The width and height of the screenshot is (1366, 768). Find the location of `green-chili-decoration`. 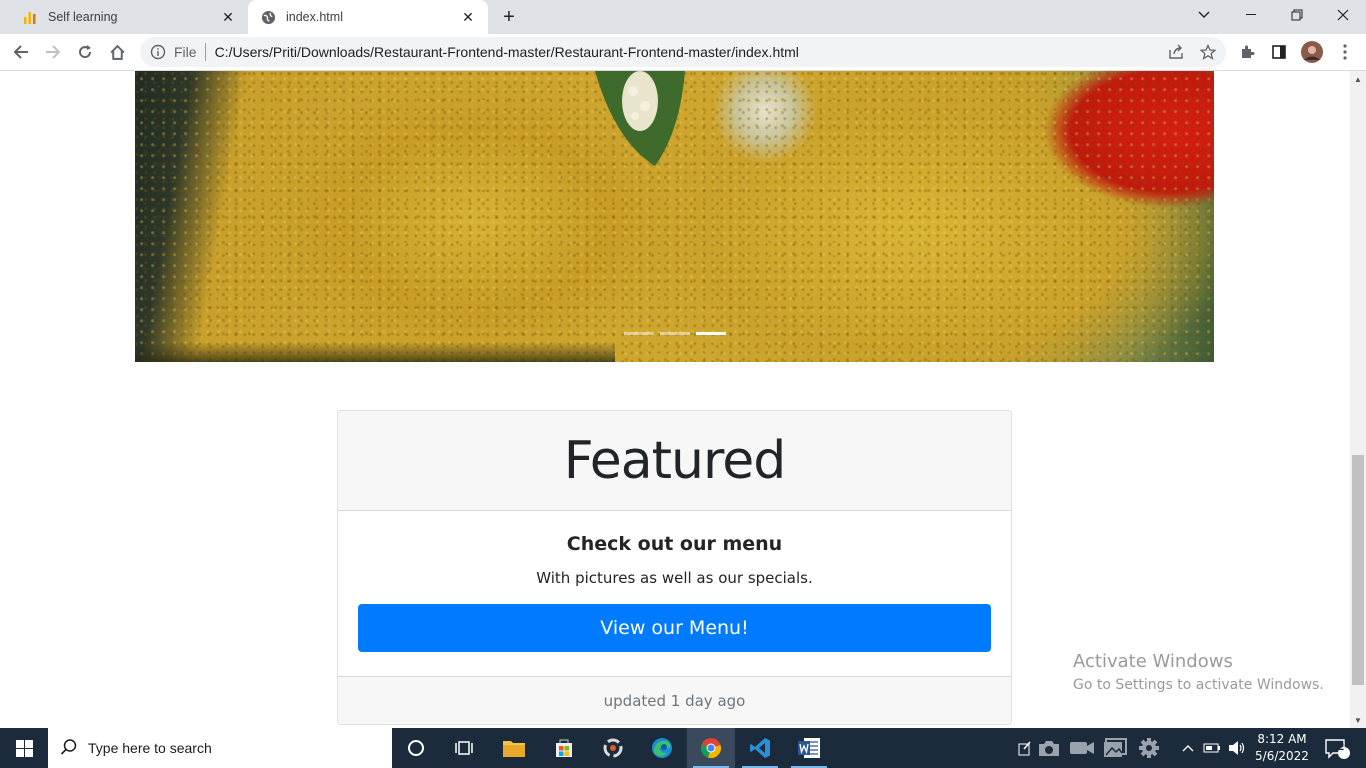

green-chili-decoration is located at coordinates (640, 118).